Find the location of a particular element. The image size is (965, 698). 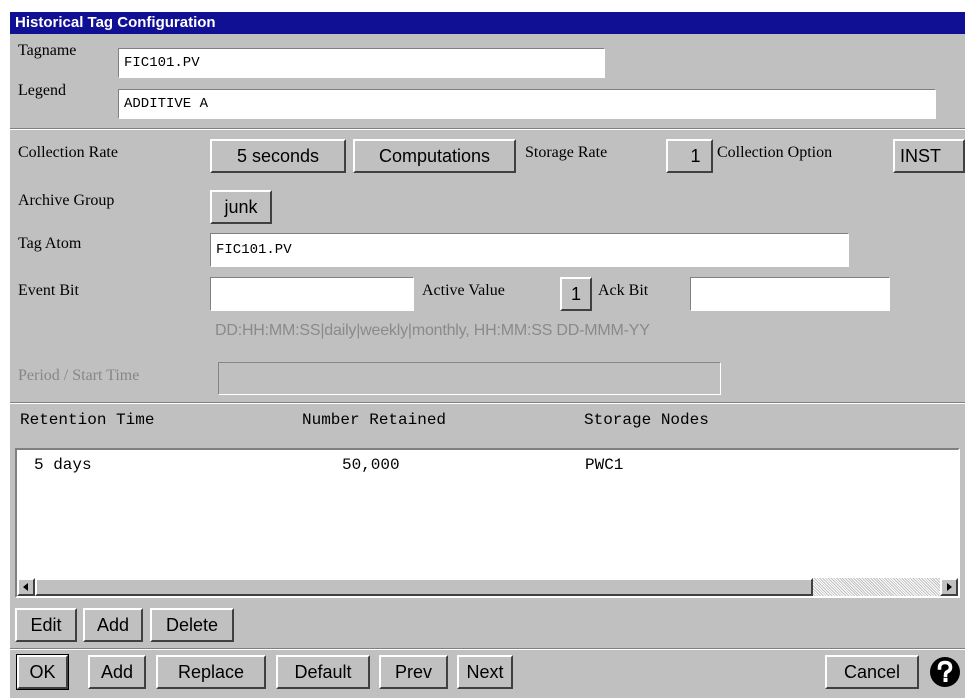

column-header-storage-nodes: Storage Nodes is located at coordinates (646, 420).